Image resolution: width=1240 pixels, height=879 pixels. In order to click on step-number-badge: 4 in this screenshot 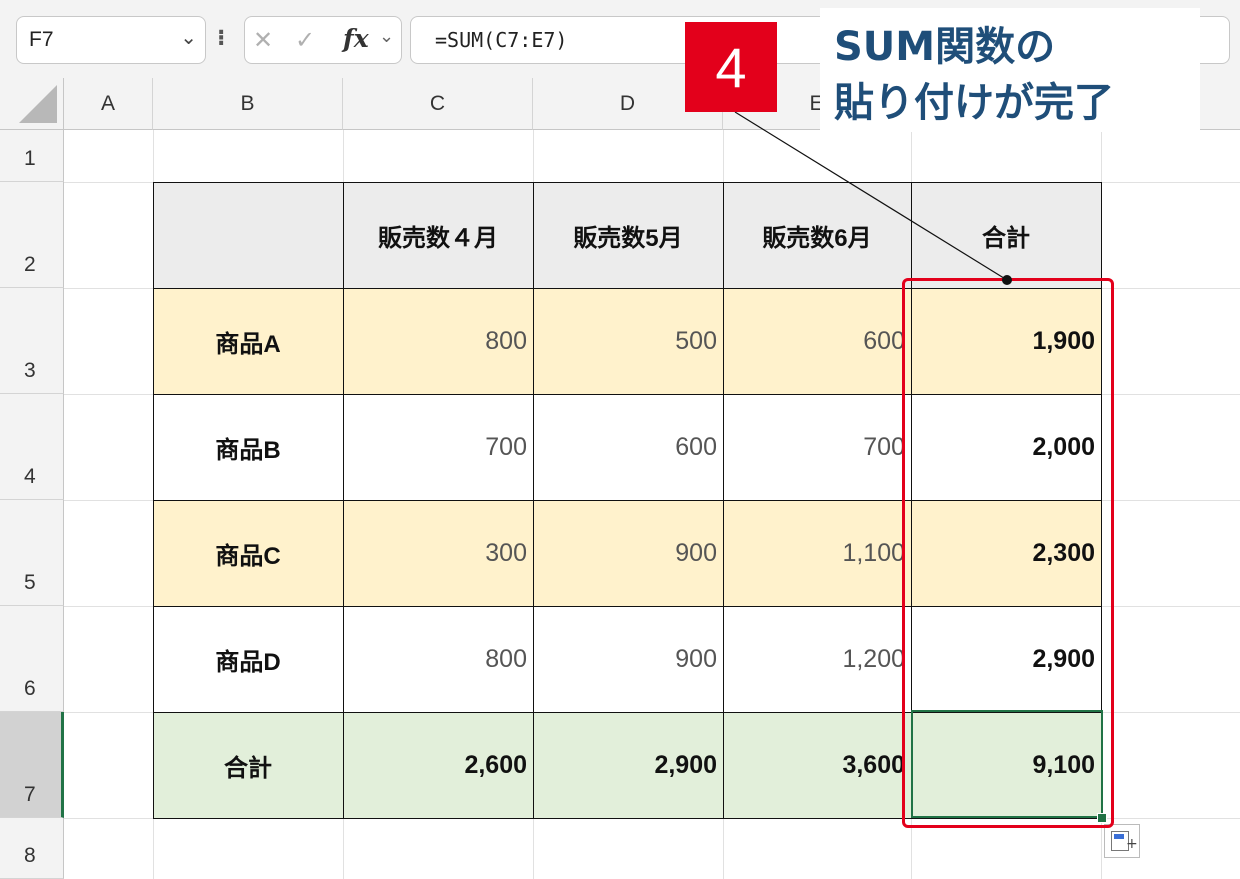, I will do `click(731, 67)`.